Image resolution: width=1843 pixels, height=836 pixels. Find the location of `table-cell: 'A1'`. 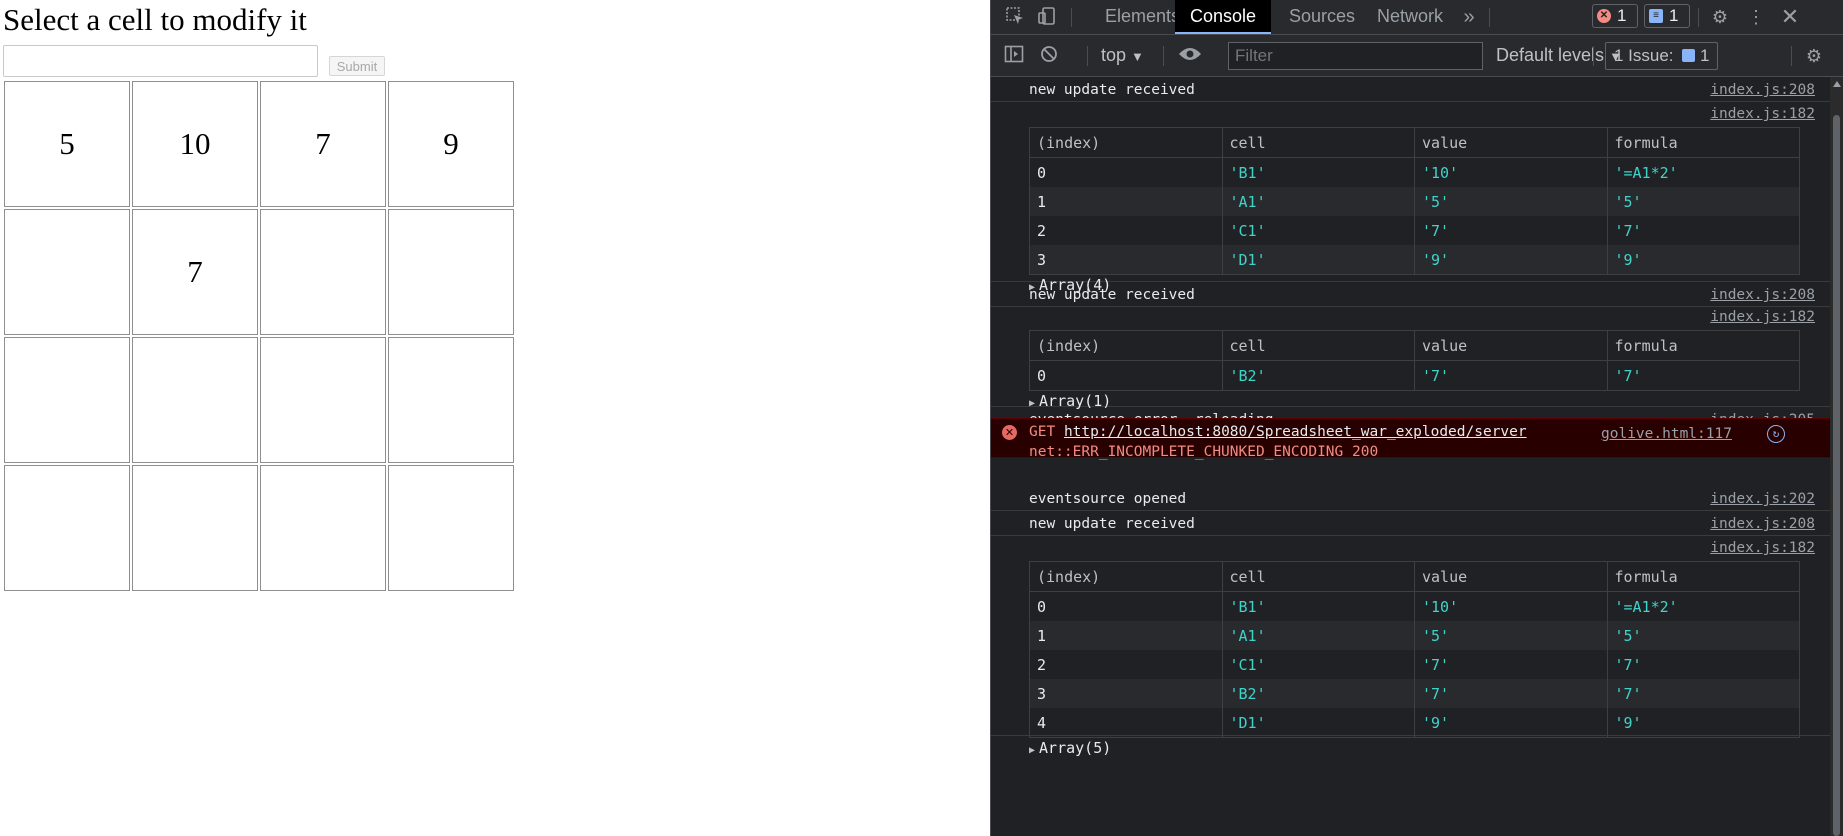

table-cell: 'A1' is located at coordinates (1318, 201).